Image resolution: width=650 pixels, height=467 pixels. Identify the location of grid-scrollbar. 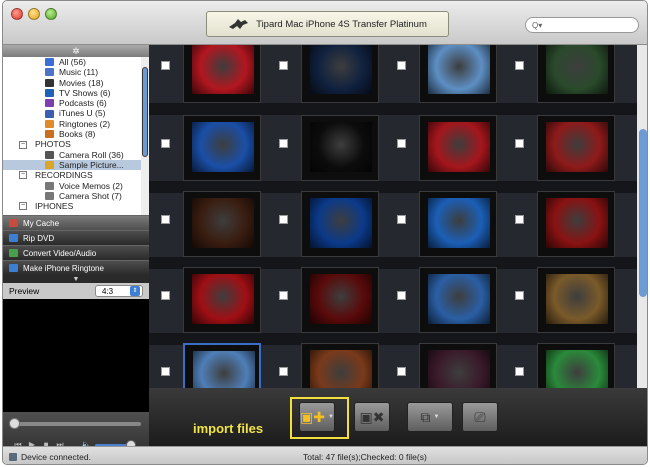
(642, 216).